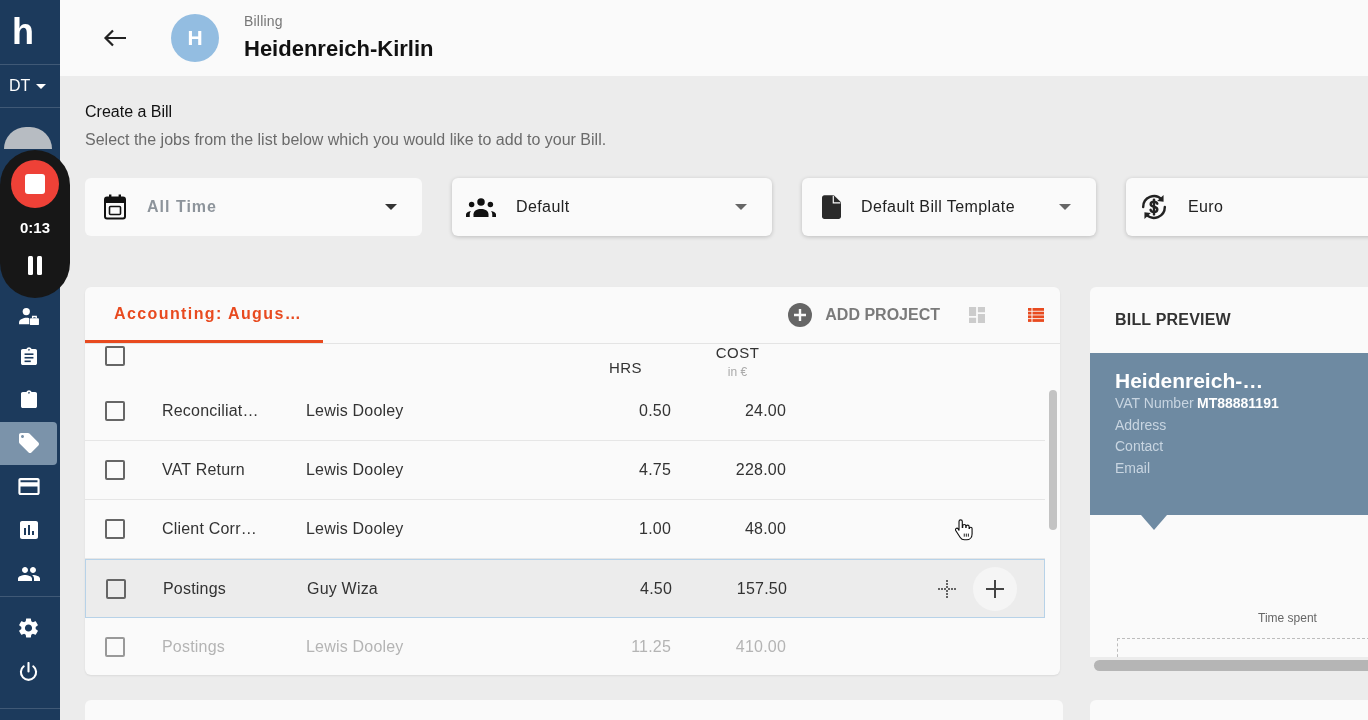  Describe the element at coordinates (23, 32) in the screenshot. I see `app-logo: h` at that location.